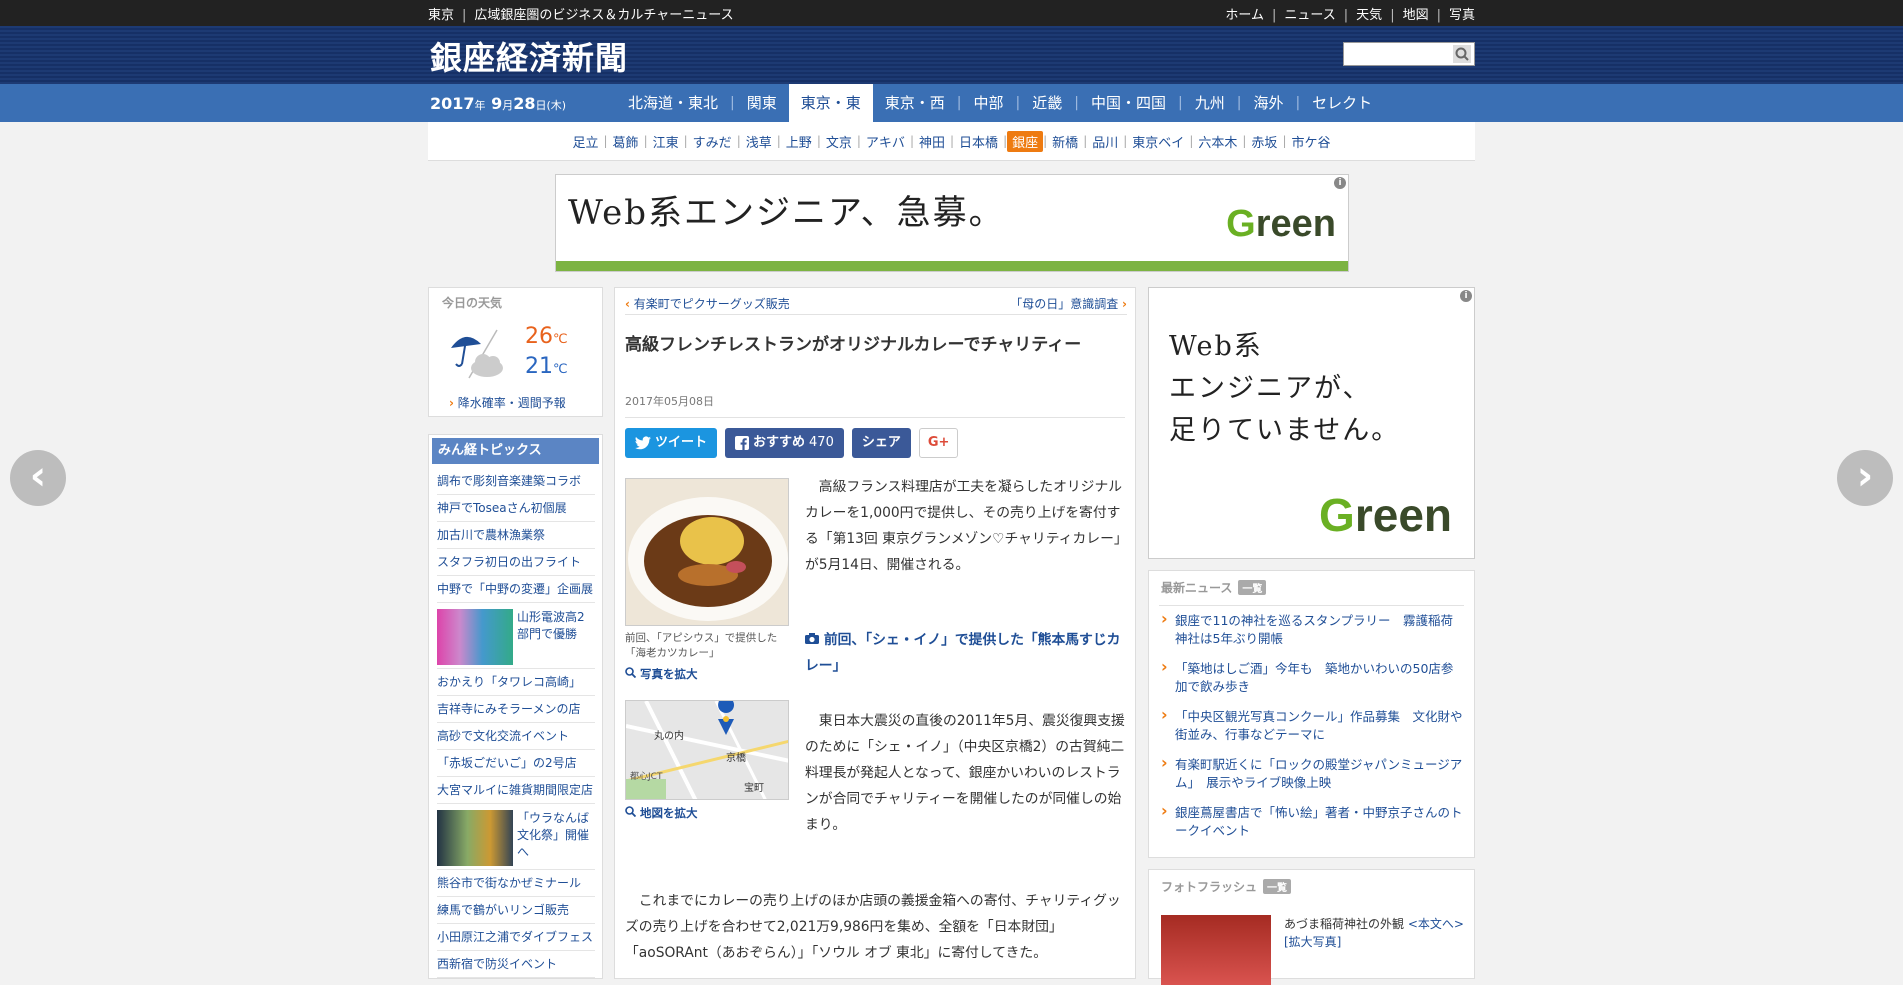 The image size is (1903, 985). I want to click on area-sumida: すみだ, so click(712, 141).